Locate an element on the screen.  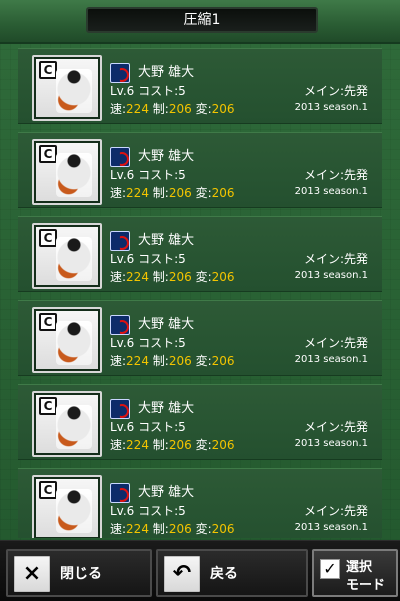
close-button-label: 閉じる is located at coordinates (81, 574).